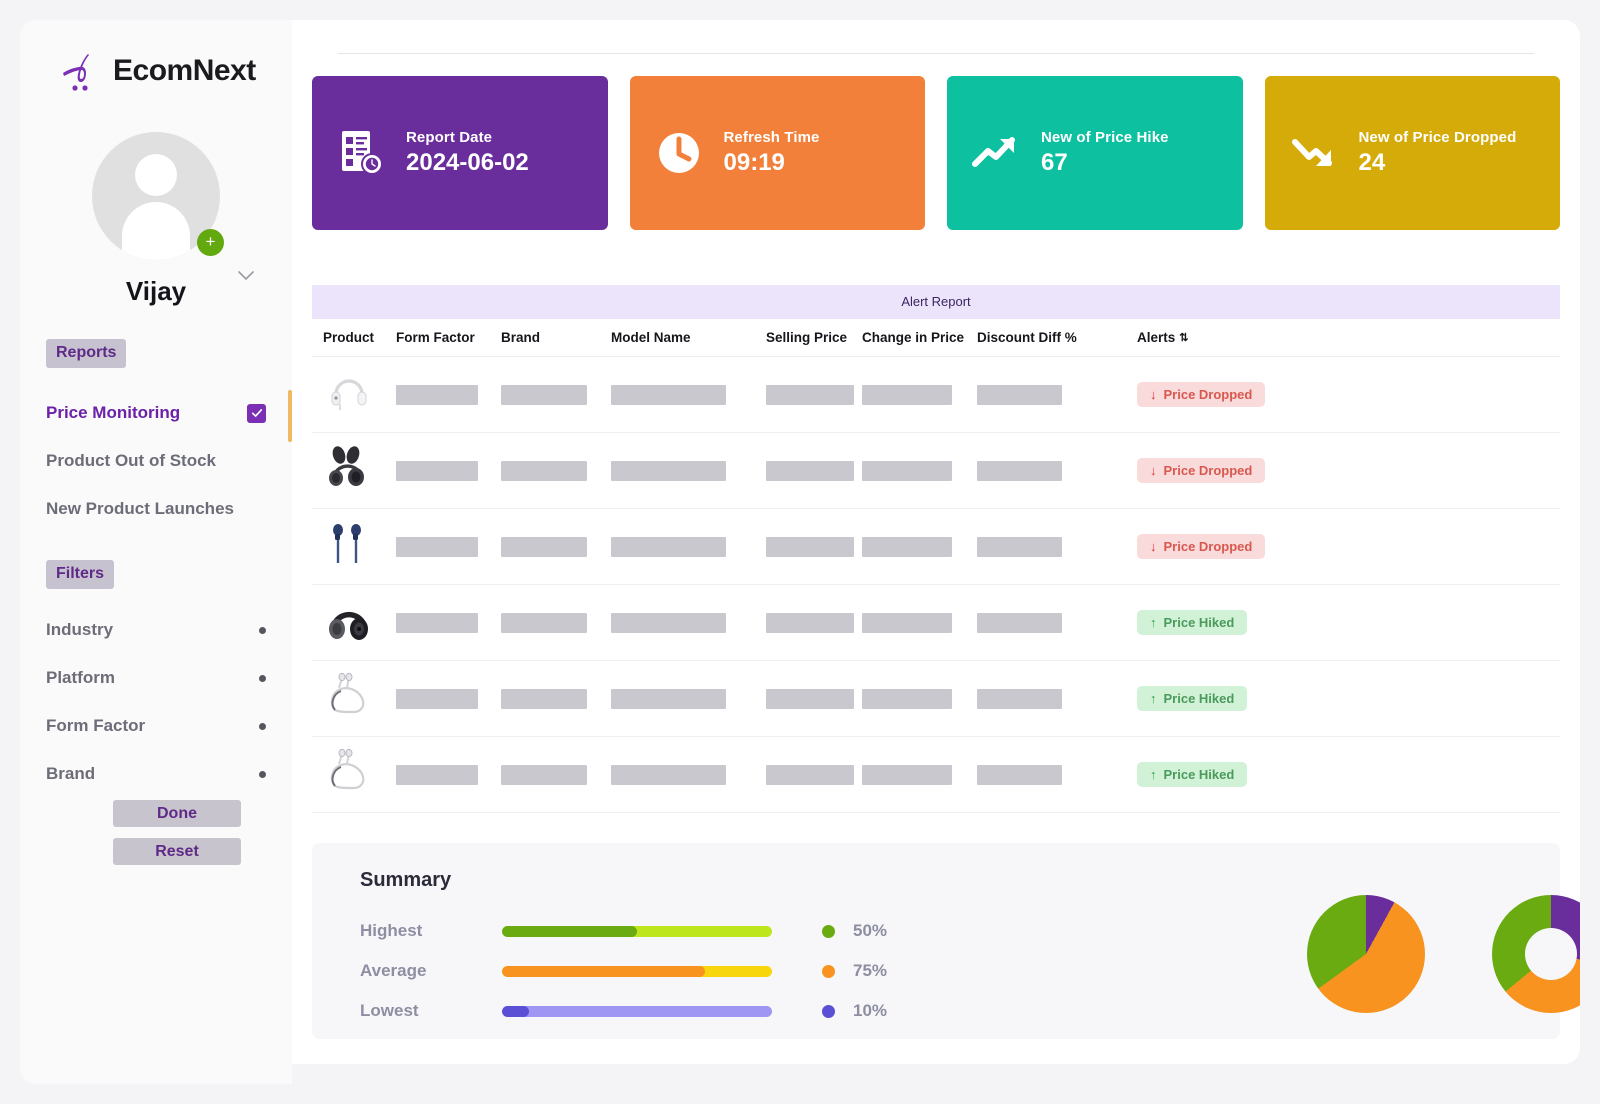 The height and width of the screenshot is (1104, 1600). What do you see at coordinates (210, 242) in the screenshot?
I see `plus-icon: +` at bounding box center [210, 242].